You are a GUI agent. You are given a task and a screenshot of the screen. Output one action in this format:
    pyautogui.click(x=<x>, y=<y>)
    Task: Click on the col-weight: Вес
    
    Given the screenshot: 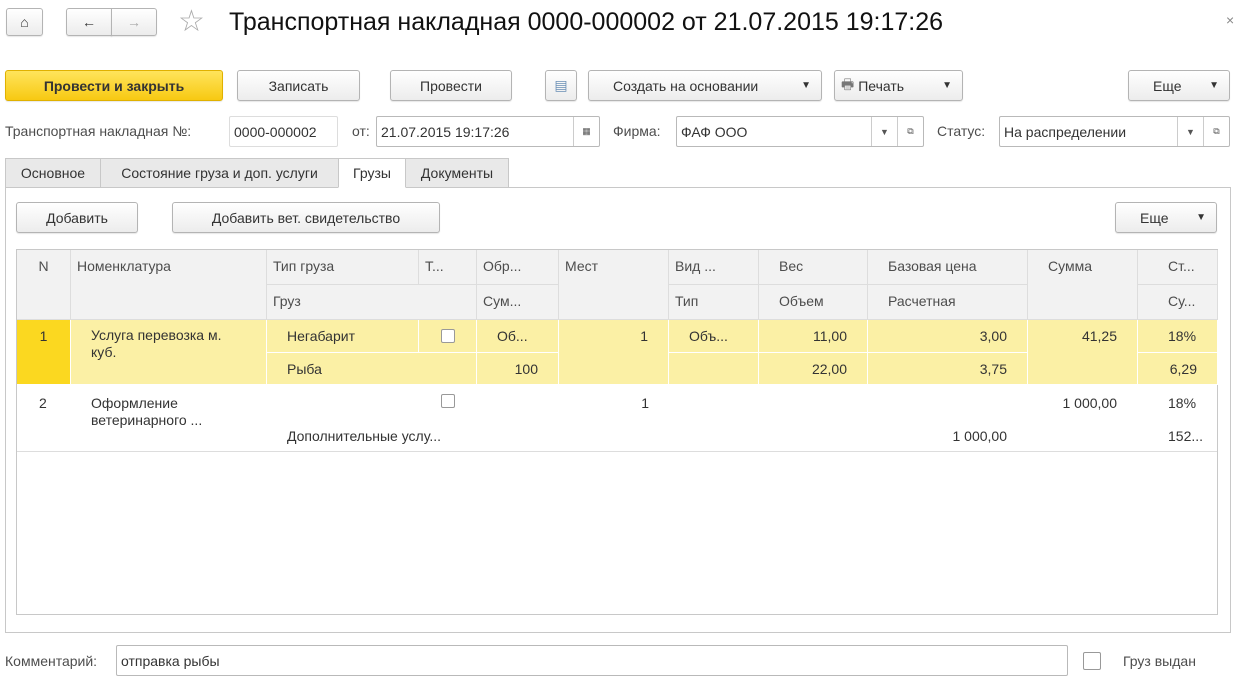 What is the action you would take?
    pyautogui.click(x=813, y=267)
    